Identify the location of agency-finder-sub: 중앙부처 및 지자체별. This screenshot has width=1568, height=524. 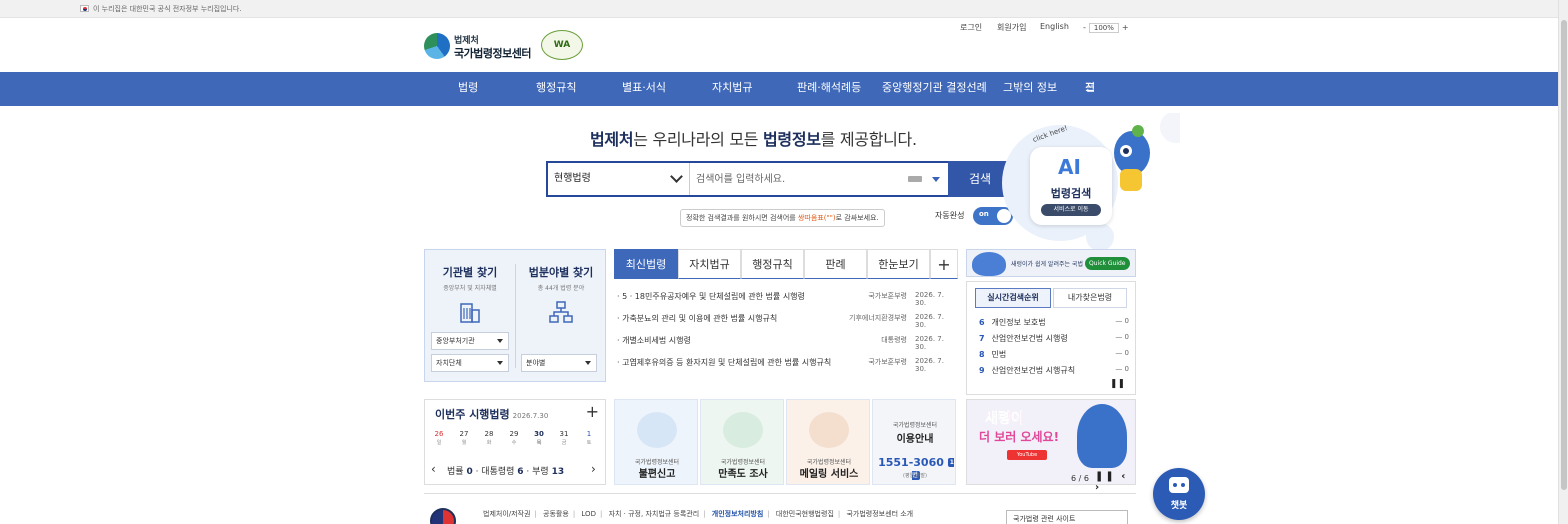
(470, 288).